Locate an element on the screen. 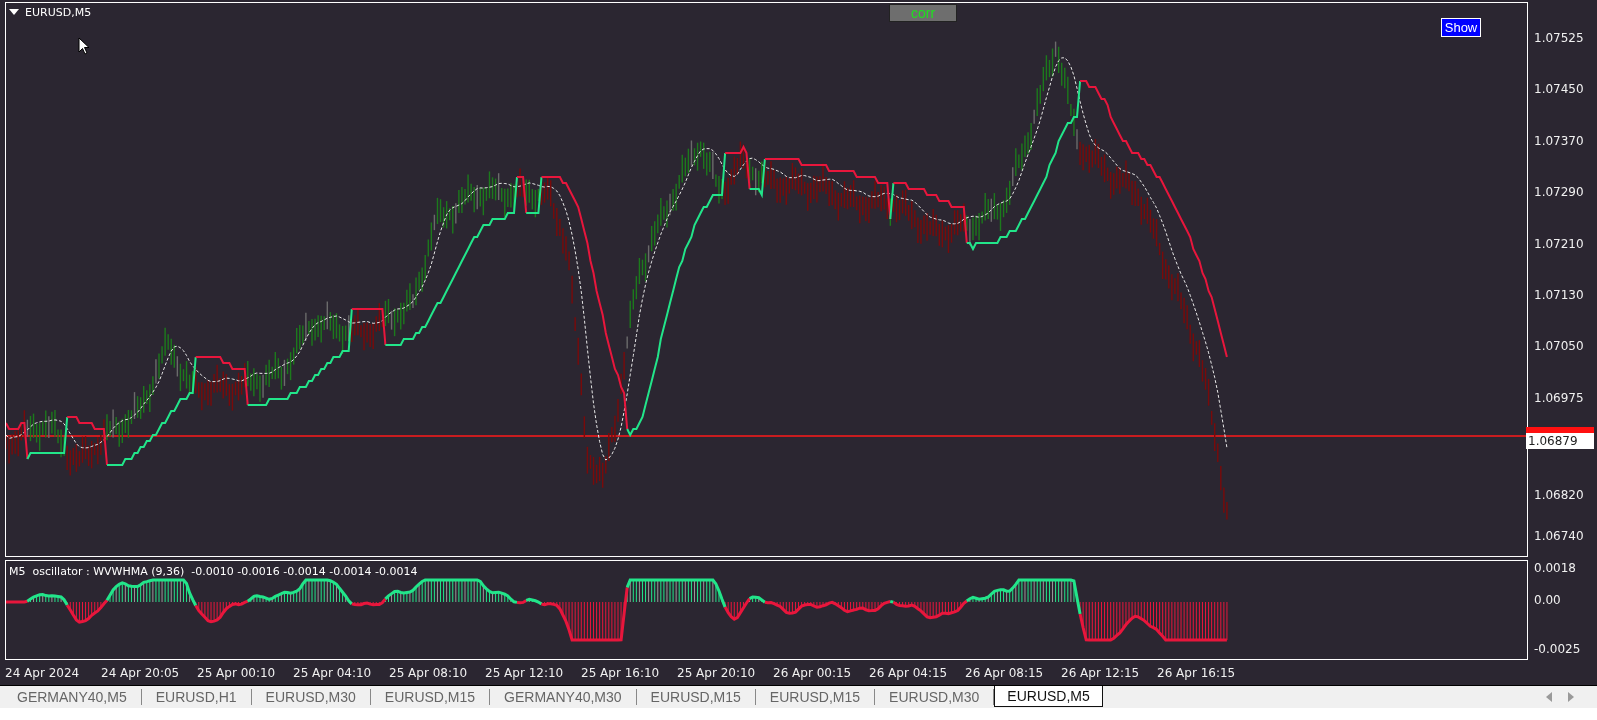 The image size is (1597, 720). price-label: 1.07370 is located at coordinates (1559, 140).